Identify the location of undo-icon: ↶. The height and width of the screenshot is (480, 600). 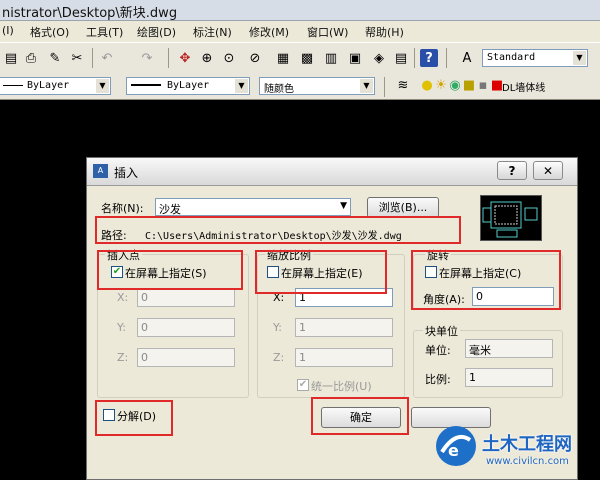
(107, 58).